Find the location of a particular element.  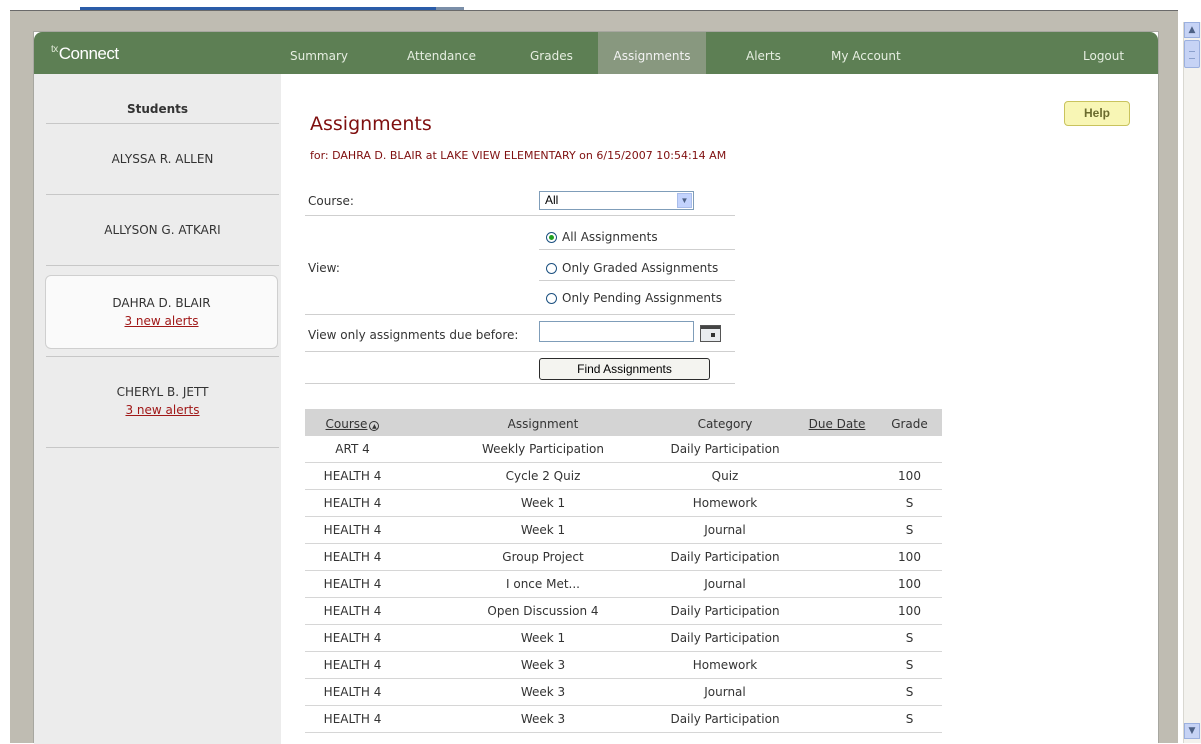

help-button: Help is located at coordinates (1097, 113).